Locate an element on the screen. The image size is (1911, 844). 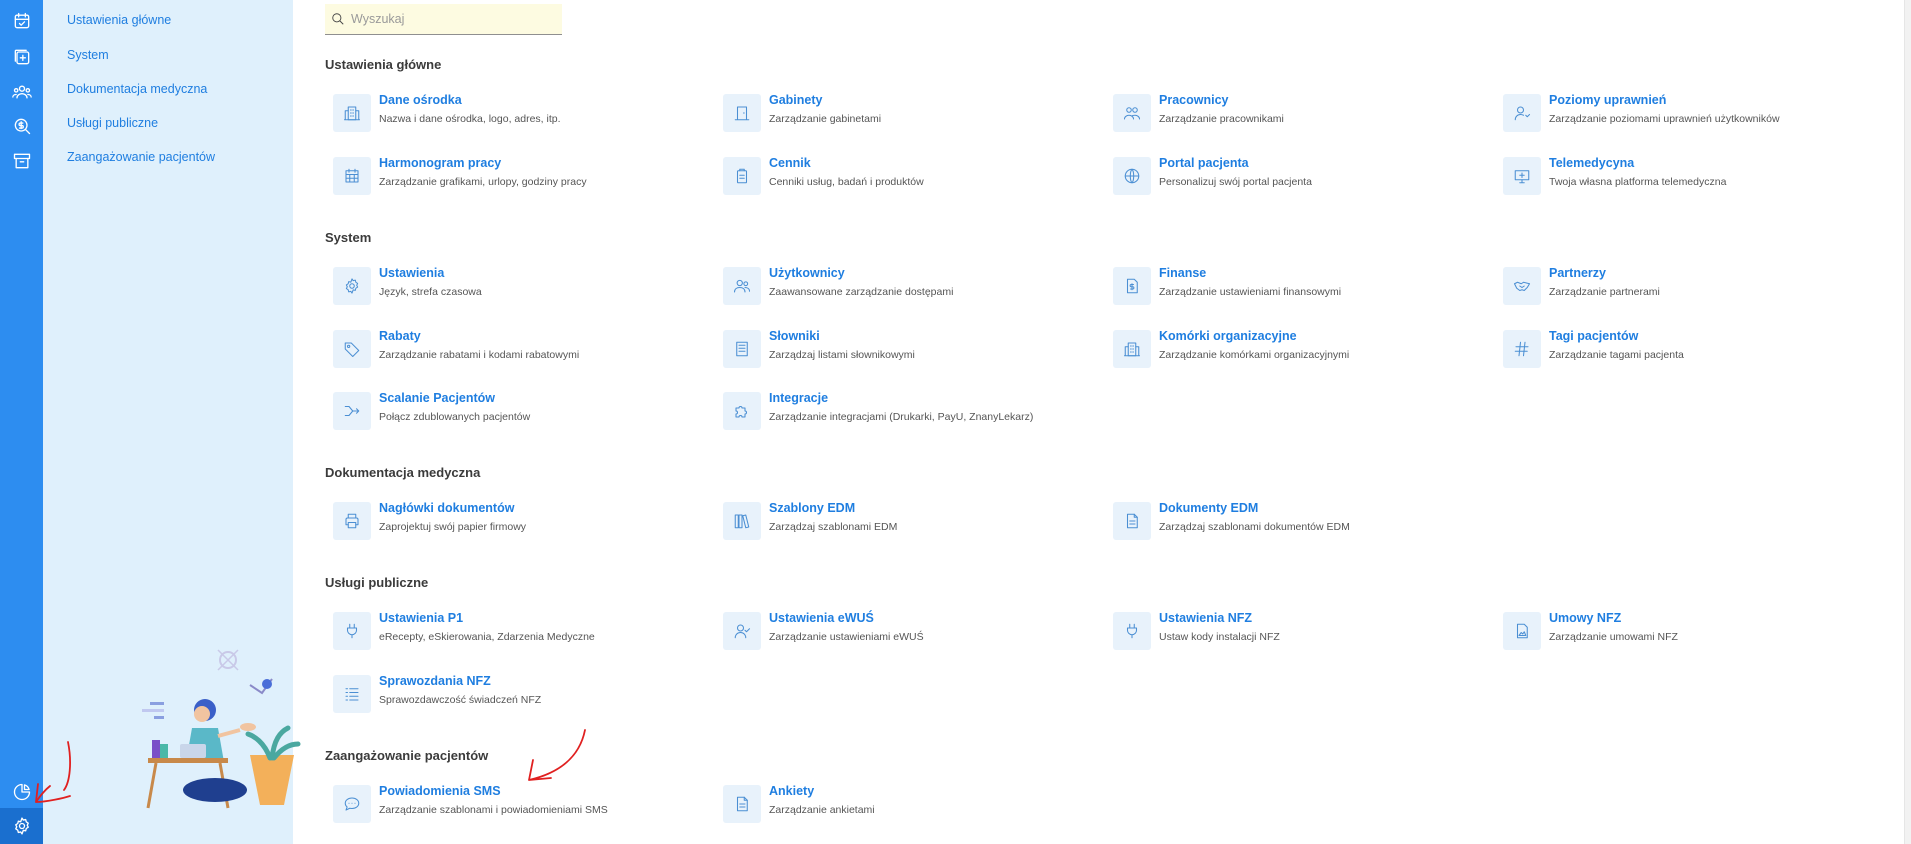
books-icon is located at coordinates (742, 521).